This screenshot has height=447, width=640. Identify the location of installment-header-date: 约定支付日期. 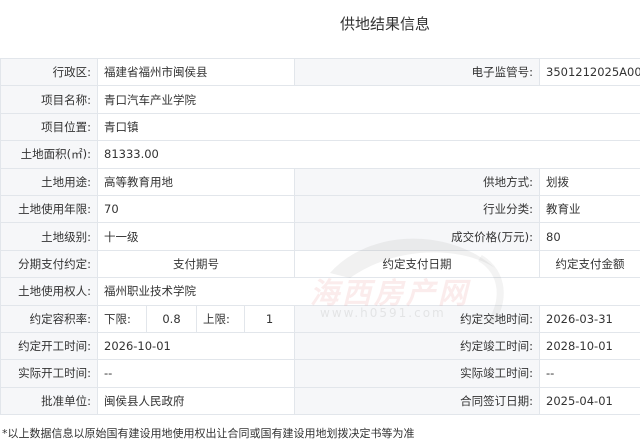
(417, 264).